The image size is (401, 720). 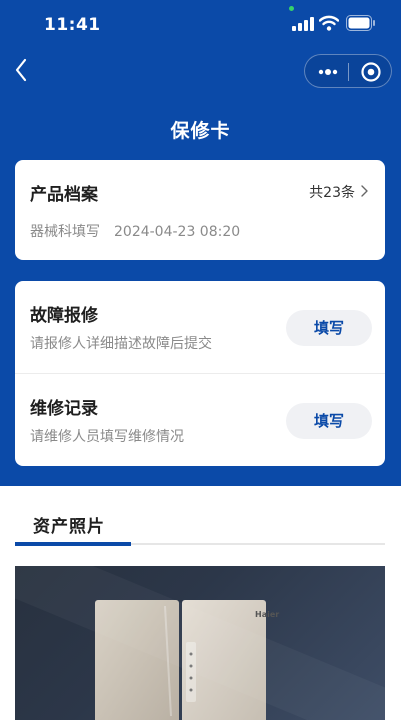 What do you see at coordinates (200, 131) in the screenshot?
I see `page-title: 保修卡` at bounding box center [200, 131].